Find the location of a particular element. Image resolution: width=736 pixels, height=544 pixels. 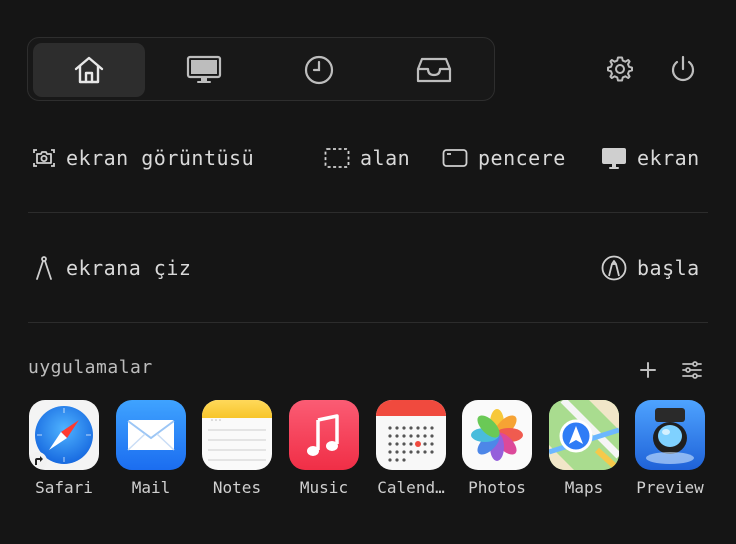

tab-history is located at coordinates (319, 70).